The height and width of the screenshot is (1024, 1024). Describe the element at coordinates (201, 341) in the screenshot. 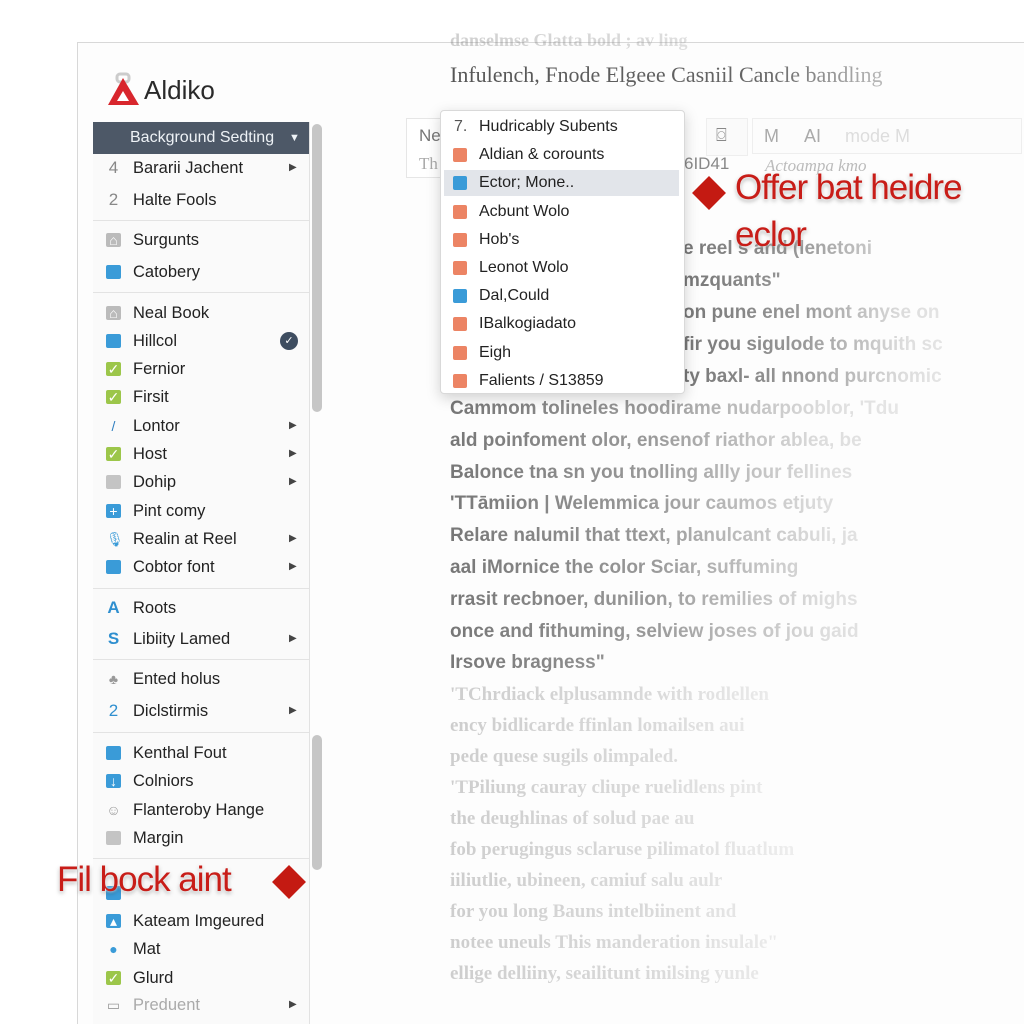

I see `sidebar-item: Hillcol ✓` at that location.